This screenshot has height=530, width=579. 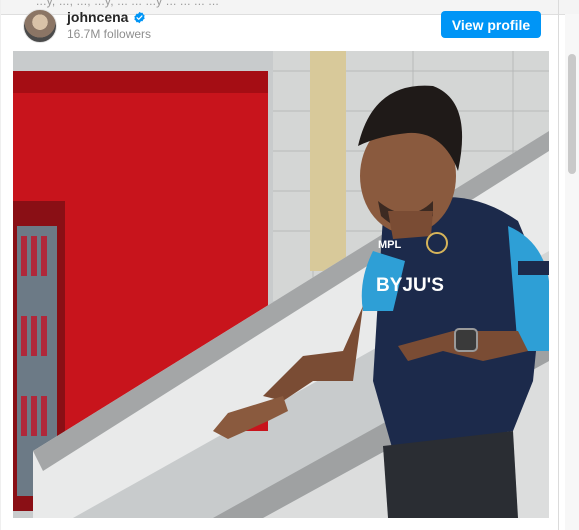 What do you see at coordinates (140, 17) in the screenshot?
I see `verified-badge-icon` at bounding box center [140, 17].